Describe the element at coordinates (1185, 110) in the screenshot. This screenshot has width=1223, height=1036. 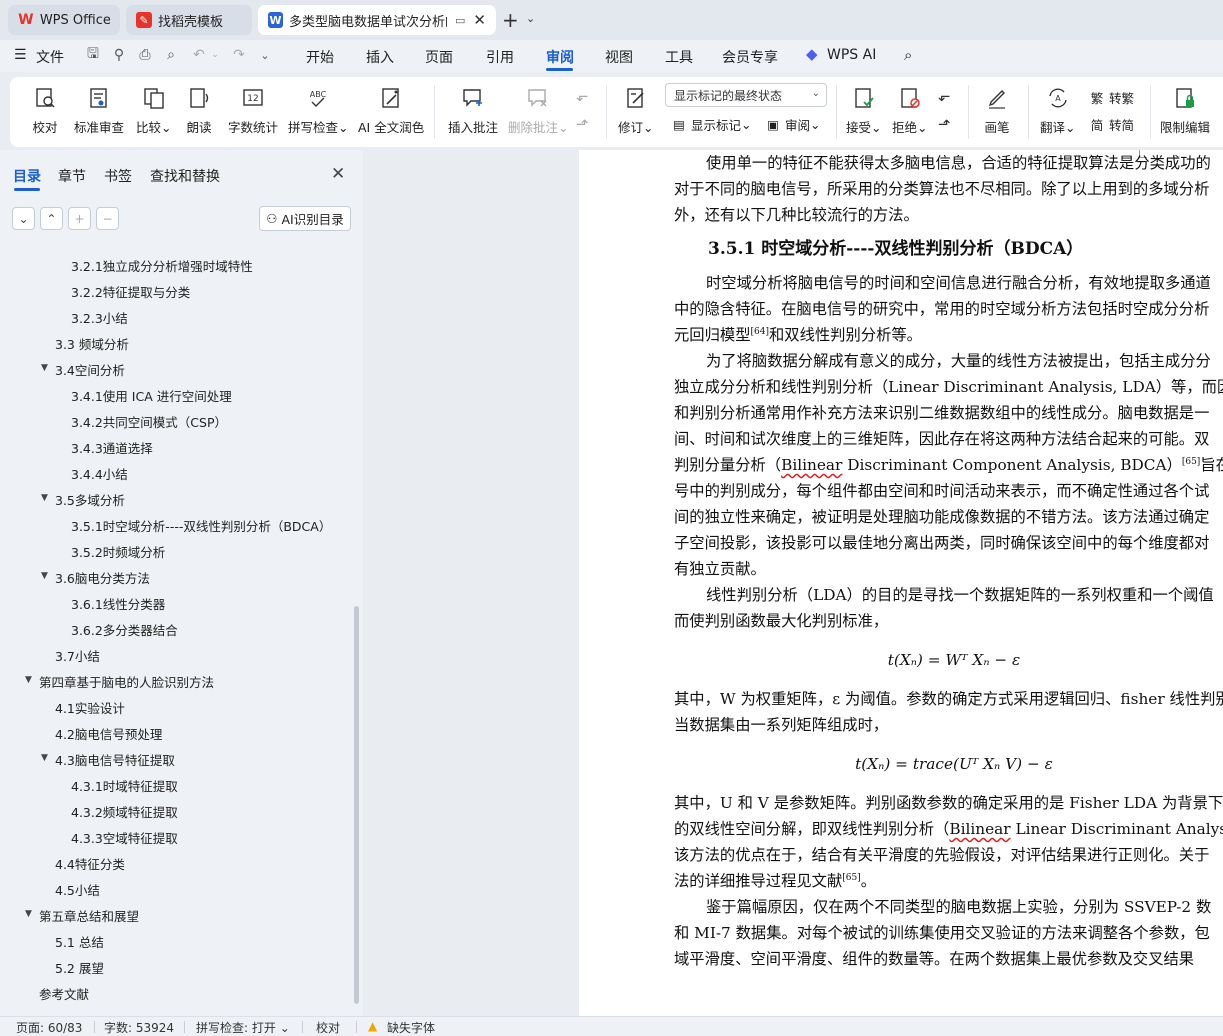
I see `restrict-editing-button: 限制编辑` at that location.